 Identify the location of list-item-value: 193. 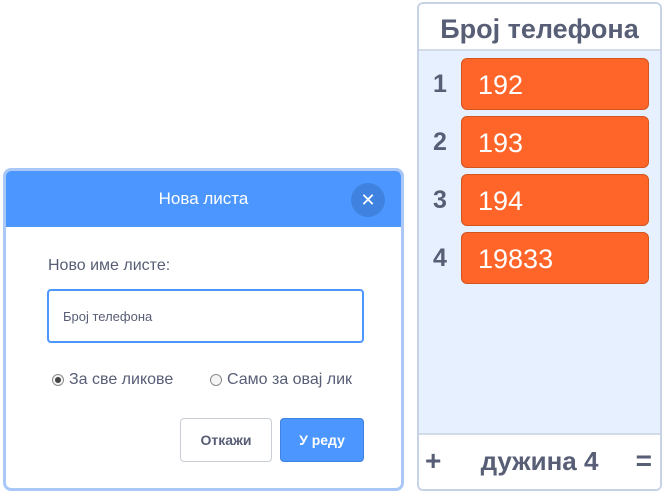
(555, 142).